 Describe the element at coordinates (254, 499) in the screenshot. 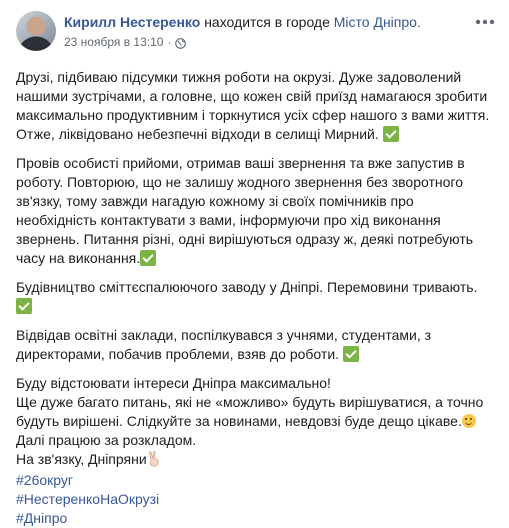

I see `hashtag-link: #НестеренкоНаОкрузі` at that location.